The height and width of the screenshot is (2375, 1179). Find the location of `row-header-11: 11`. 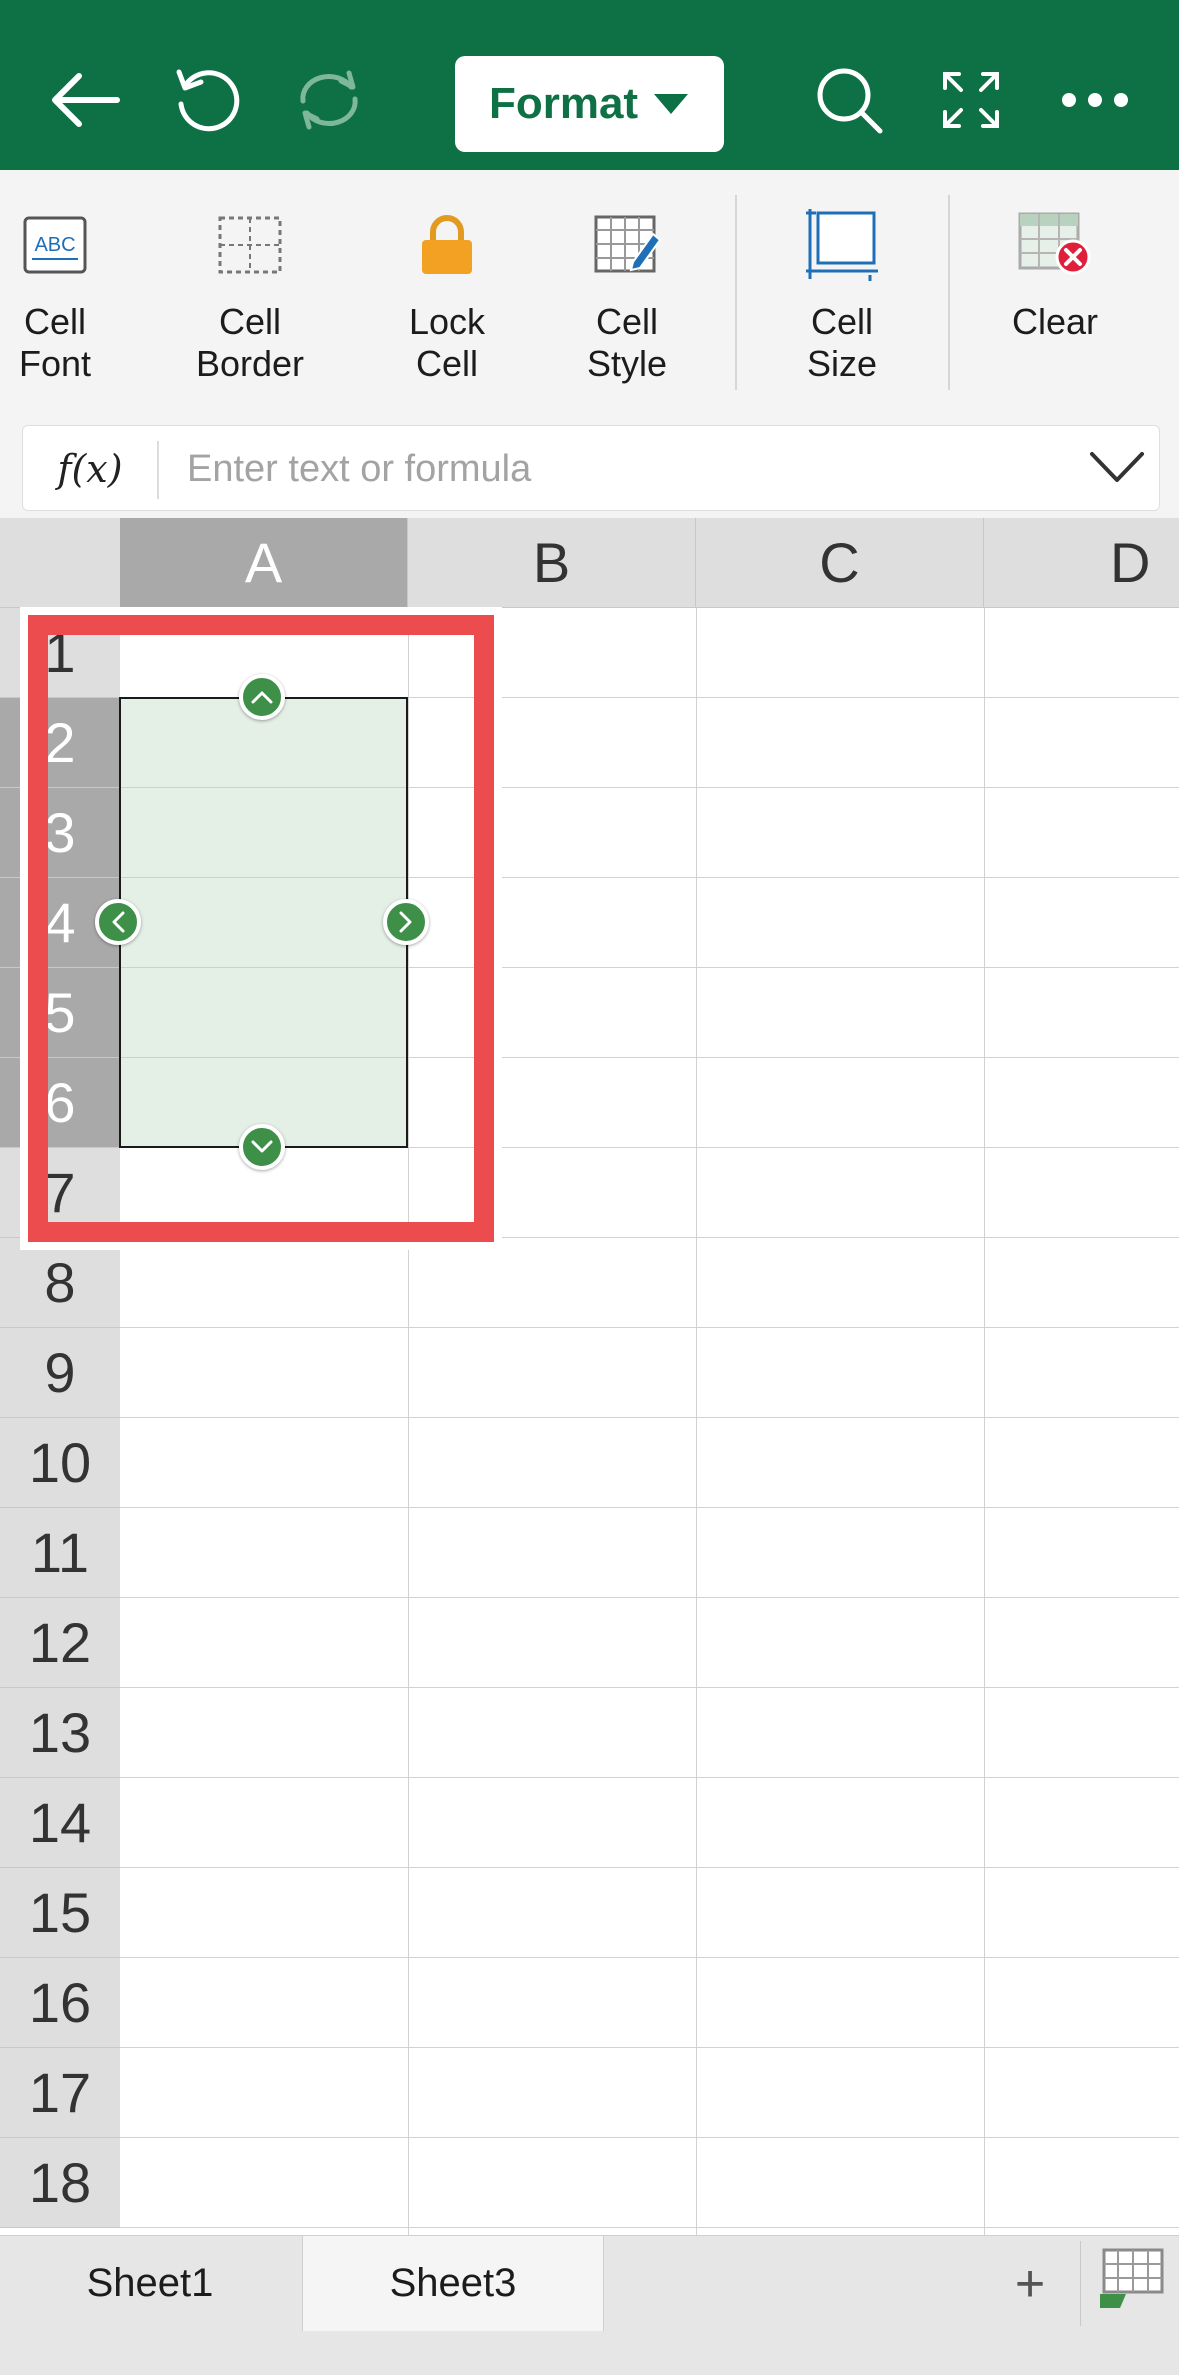

row-header-11: 11 is located at coordinates (60, 1553).